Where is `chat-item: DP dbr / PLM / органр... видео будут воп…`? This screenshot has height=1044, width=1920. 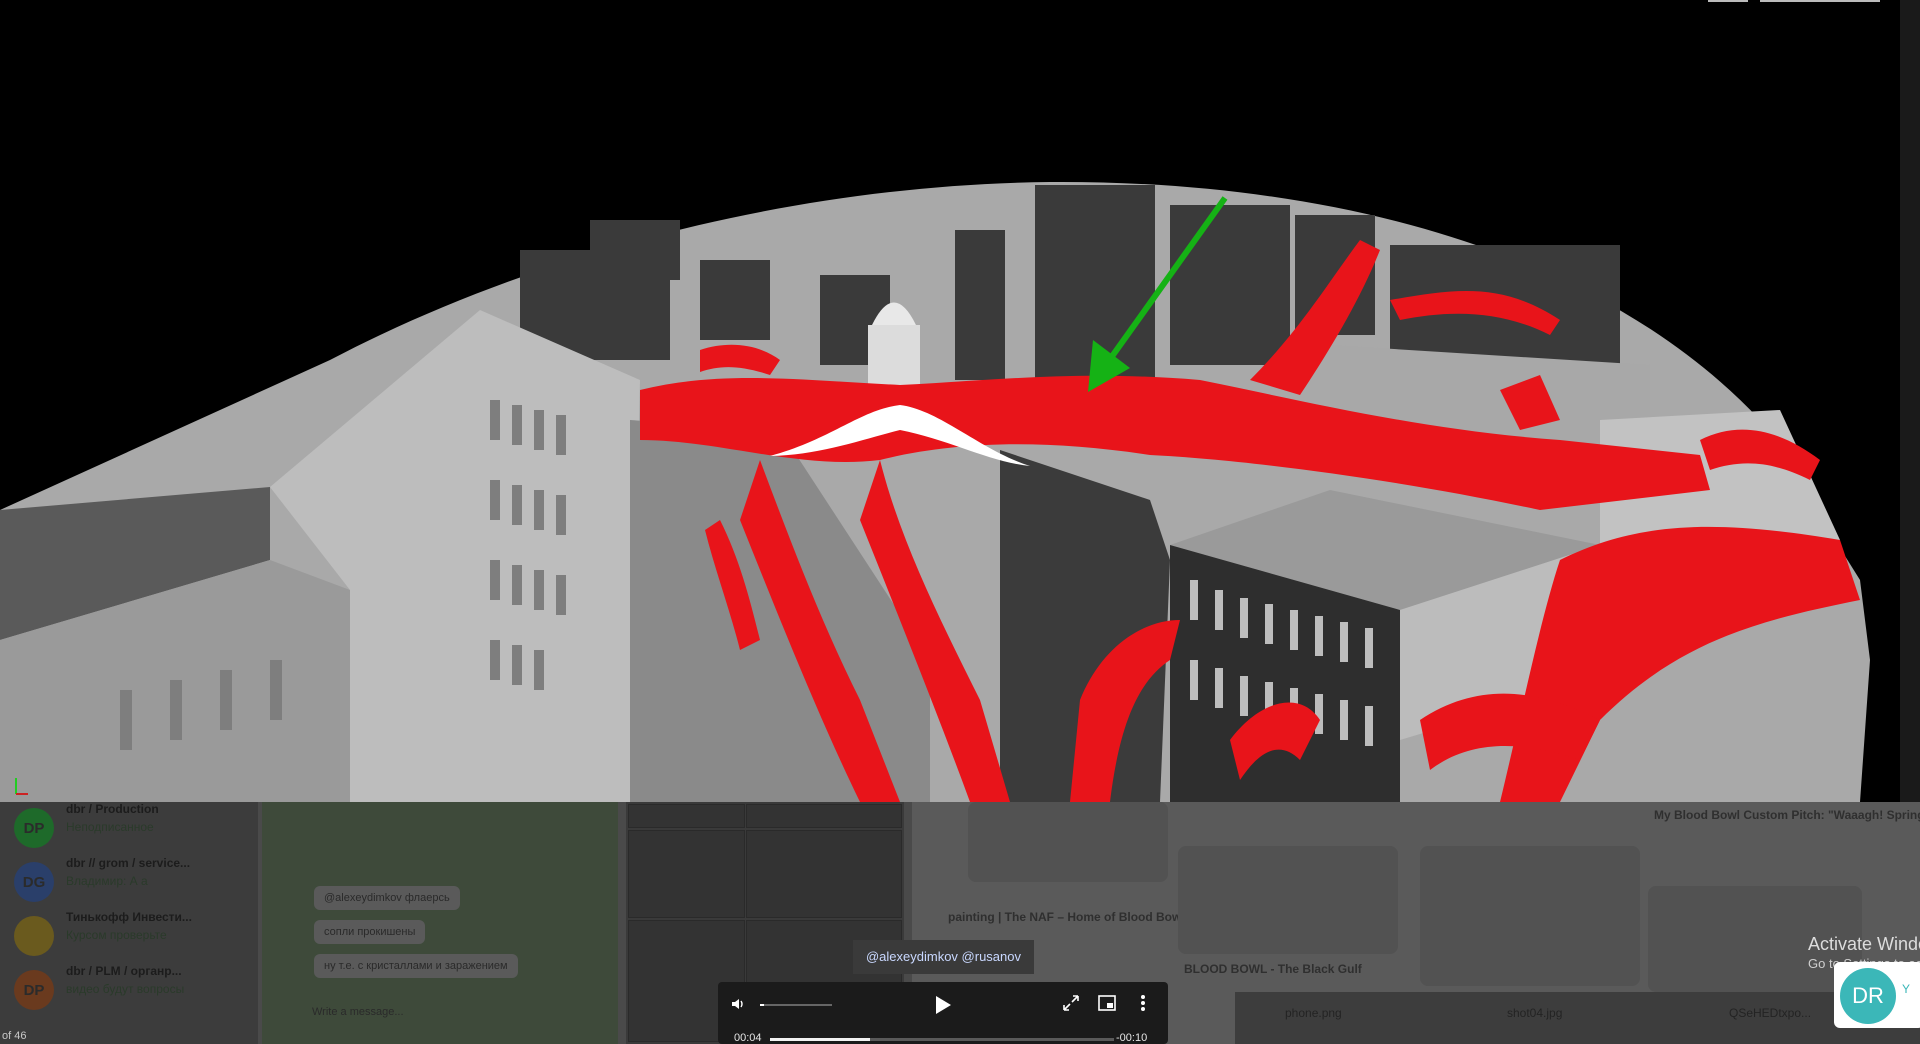
chat-item: DP dbr / PLM / органр... видео будут воп… is located at coordinates (131, 990).